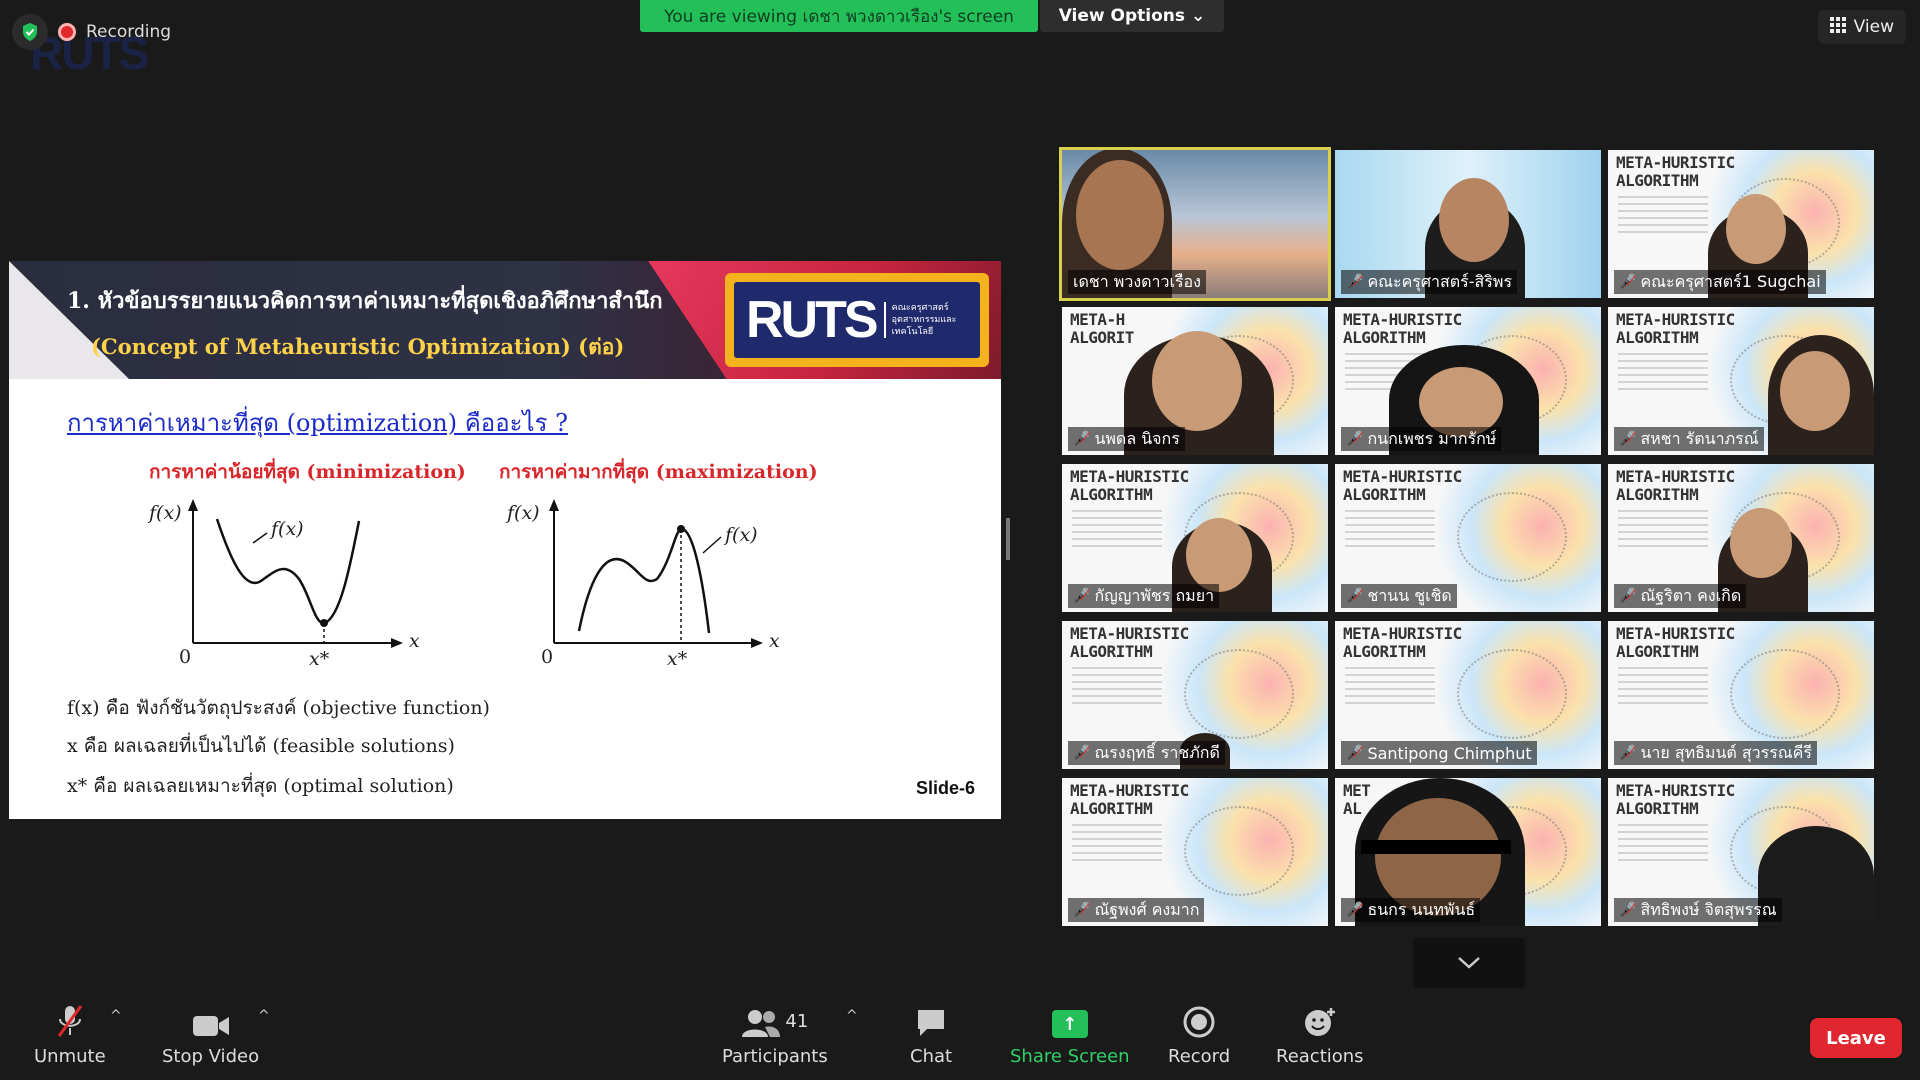  What do you see at coordinates (740, 535) in the screenshot?
I see `max-curve-label: f(x)` at bounding box center [740, 535].